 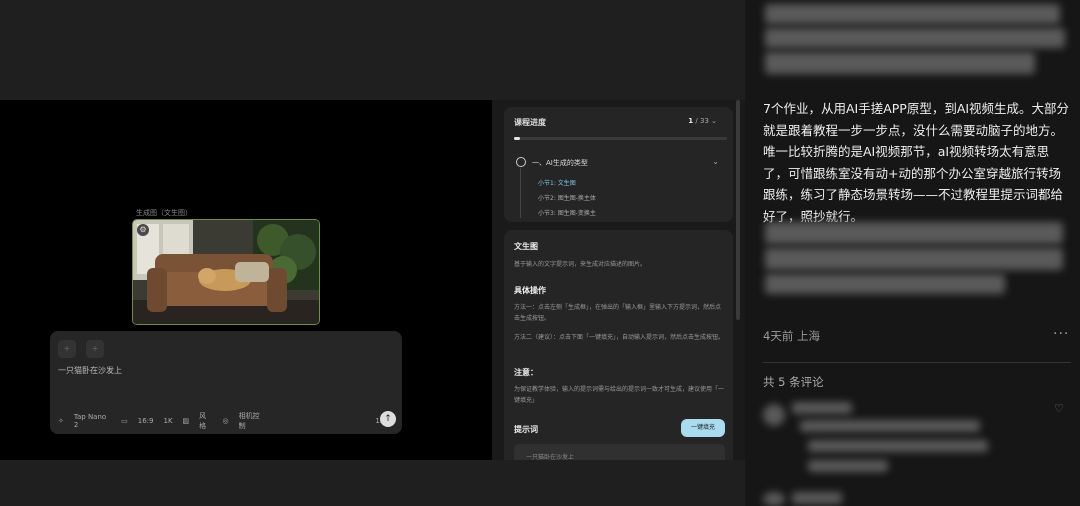 I want to click on prompt-preview: 一只猫卧在沙发上, so click(x=619, y=452).